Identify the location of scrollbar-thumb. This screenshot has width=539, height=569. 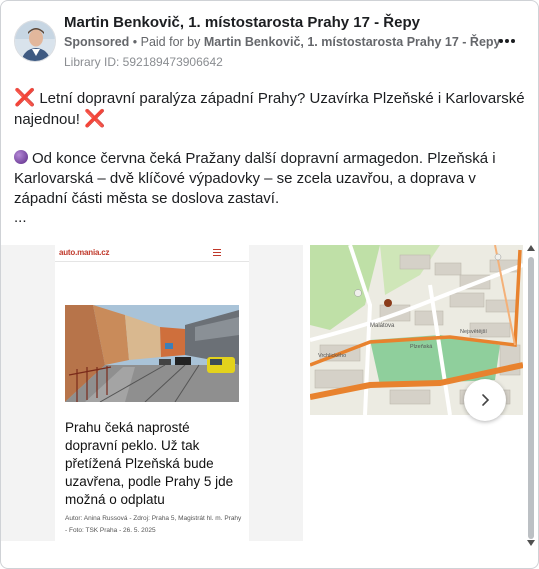
(531, 398).